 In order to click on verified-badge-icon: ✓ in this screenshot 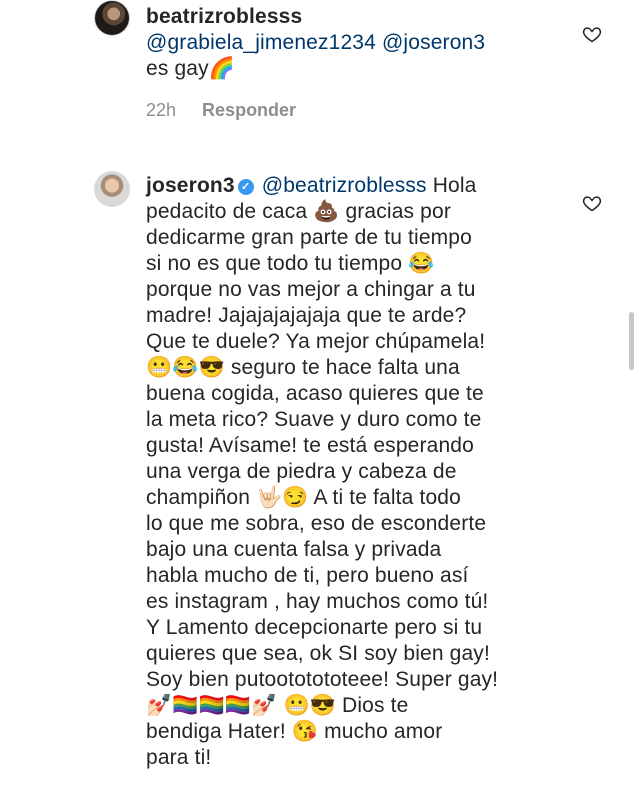, I will do `click(245, 187)`.